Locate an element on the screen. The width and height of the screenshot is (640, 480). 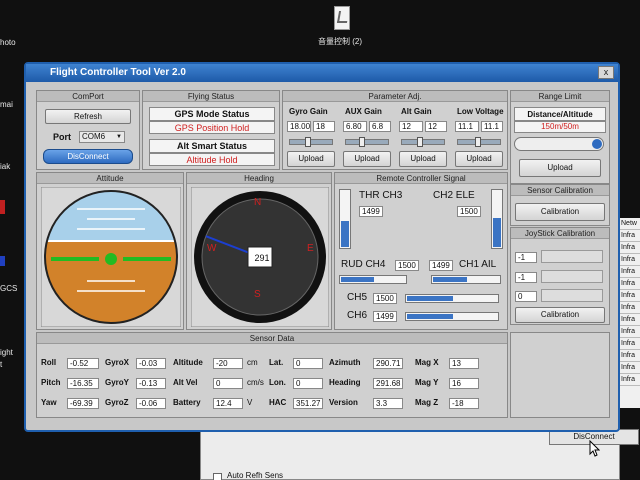
joystick-value-2: -1 is located at coordinates (526, 277).